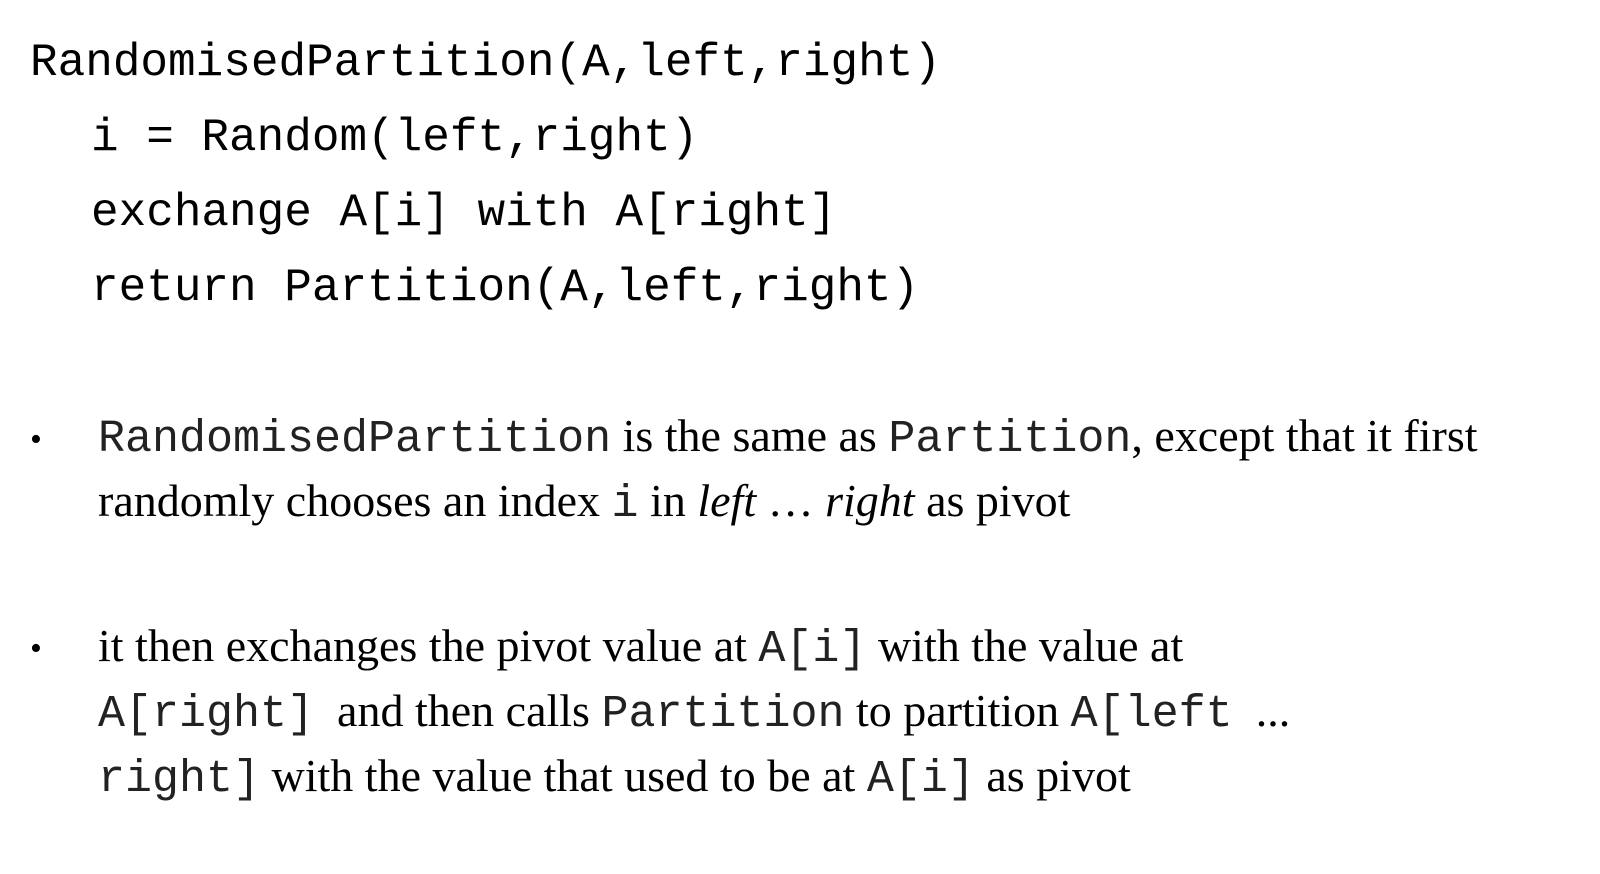 The image size is (1600, 874). What do you see at coordinates (668, 500) in the screenshot?
I see `paragraph-text: in` at bounding box center [668, 500].